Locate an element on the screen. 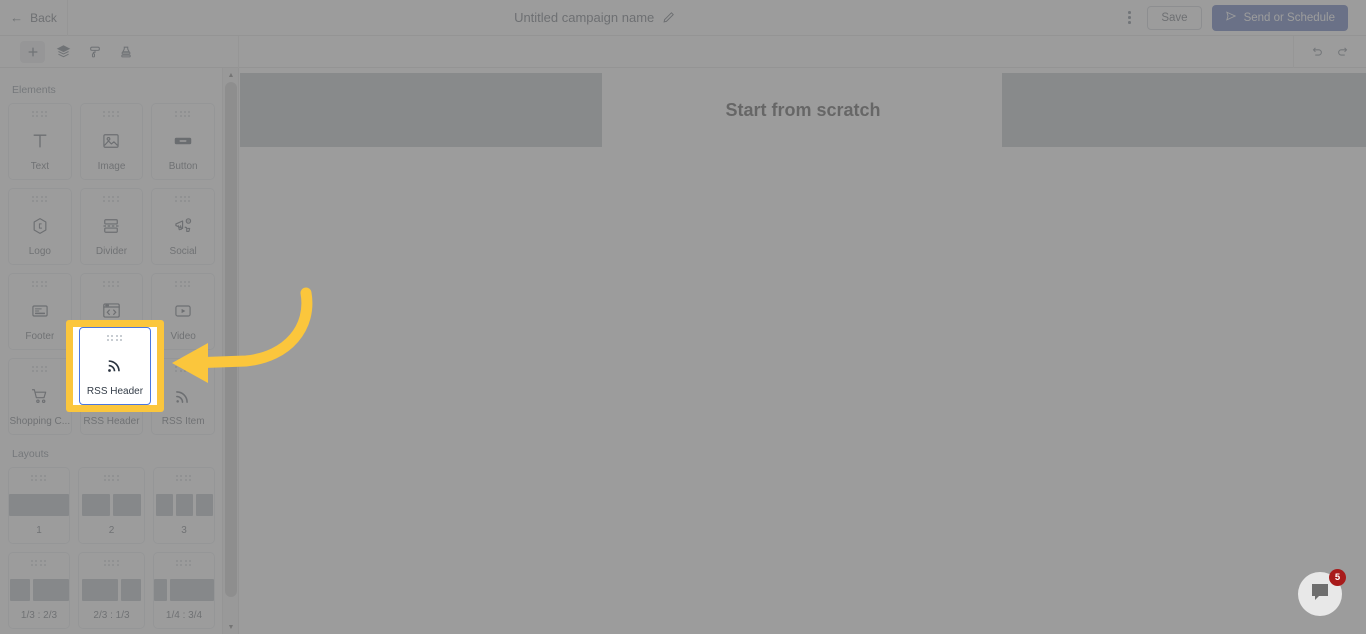 The height and width of the screenshot is (634, 1366). element-card-footer: Footer is located at coordinates (40, 311).